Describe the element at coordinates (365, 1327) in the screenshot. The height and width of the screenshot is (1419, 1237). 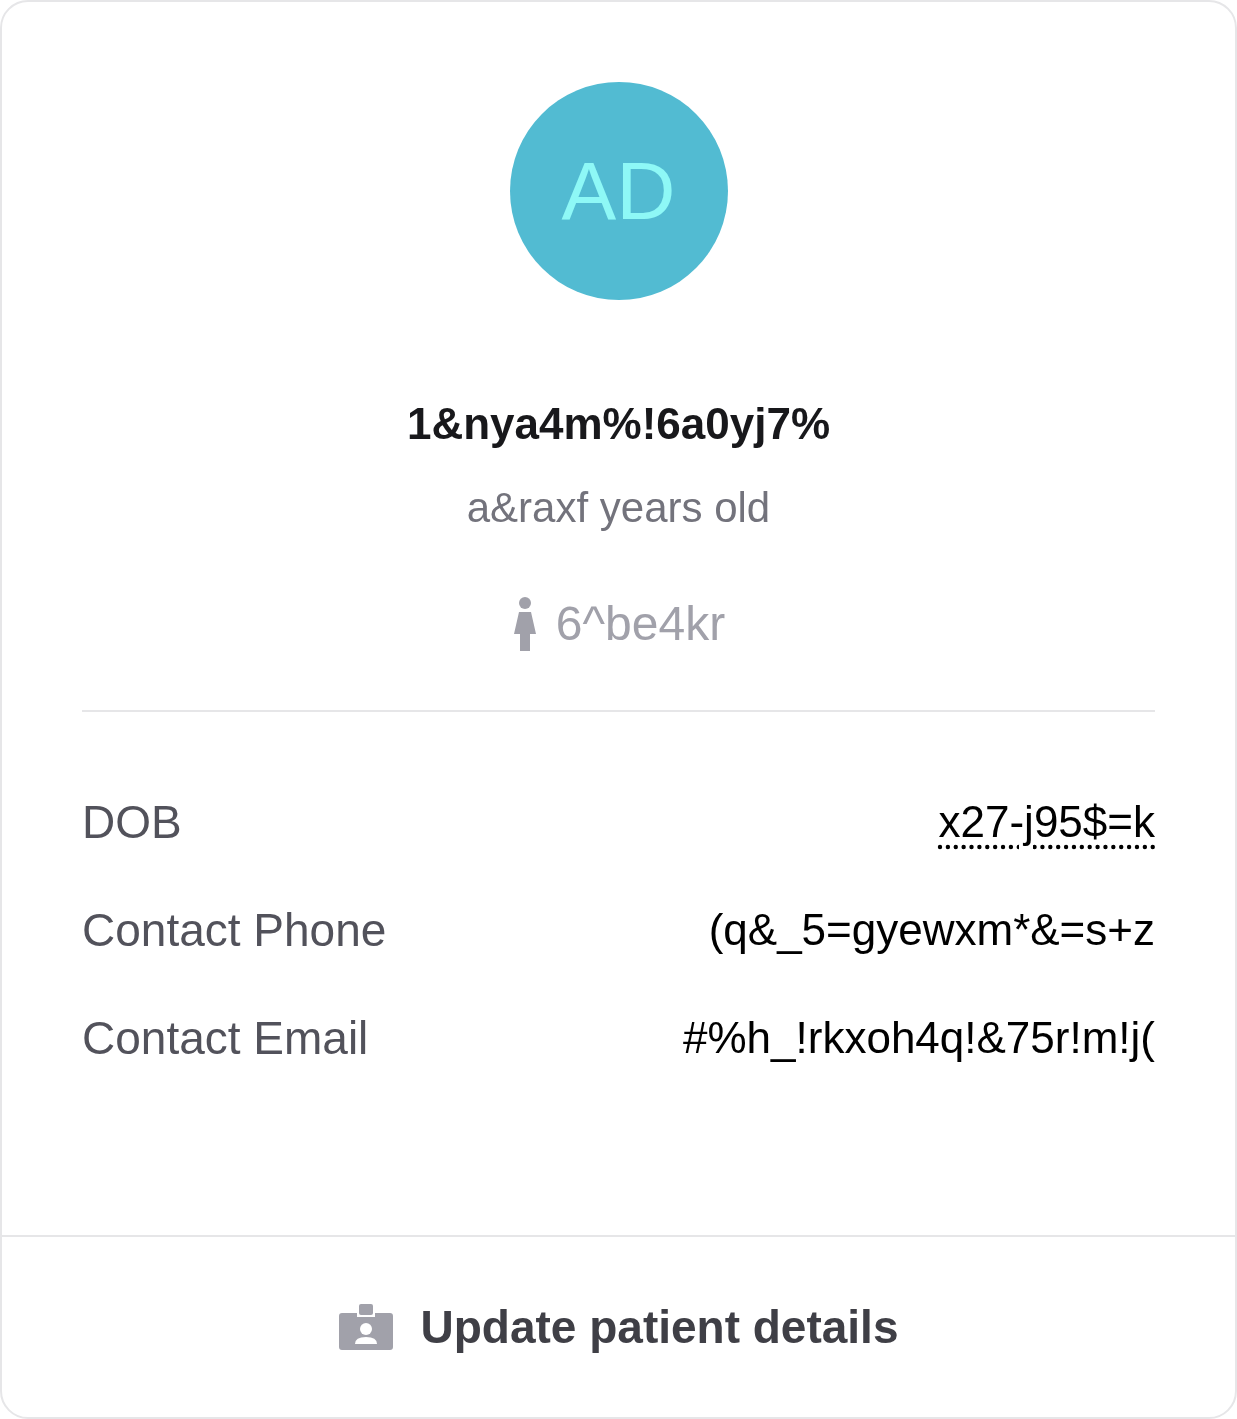
I see `id-badge-icon` at that location.